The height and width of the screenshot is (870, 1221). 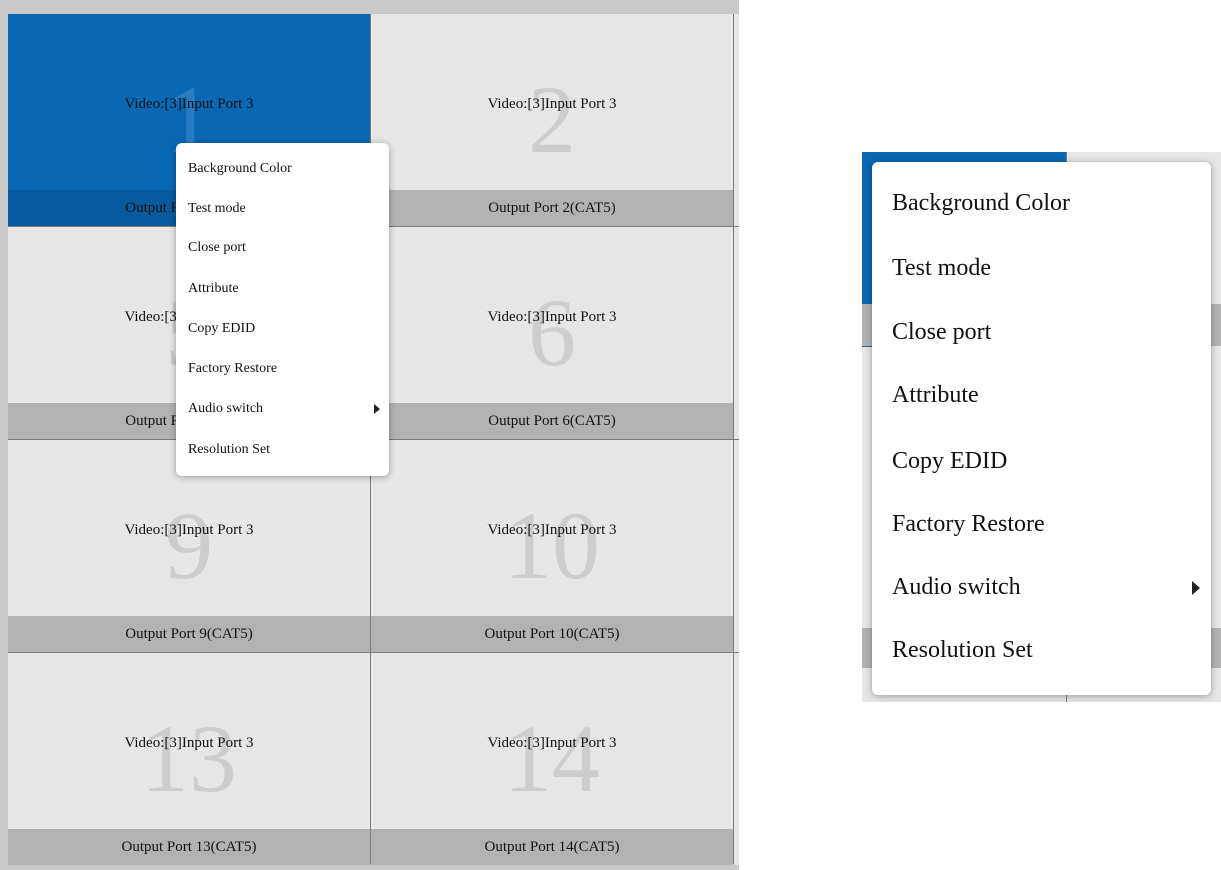 I want to click on zoomed-menu-item-audio-switch: Audio switch, so click(x=1041, y=587).